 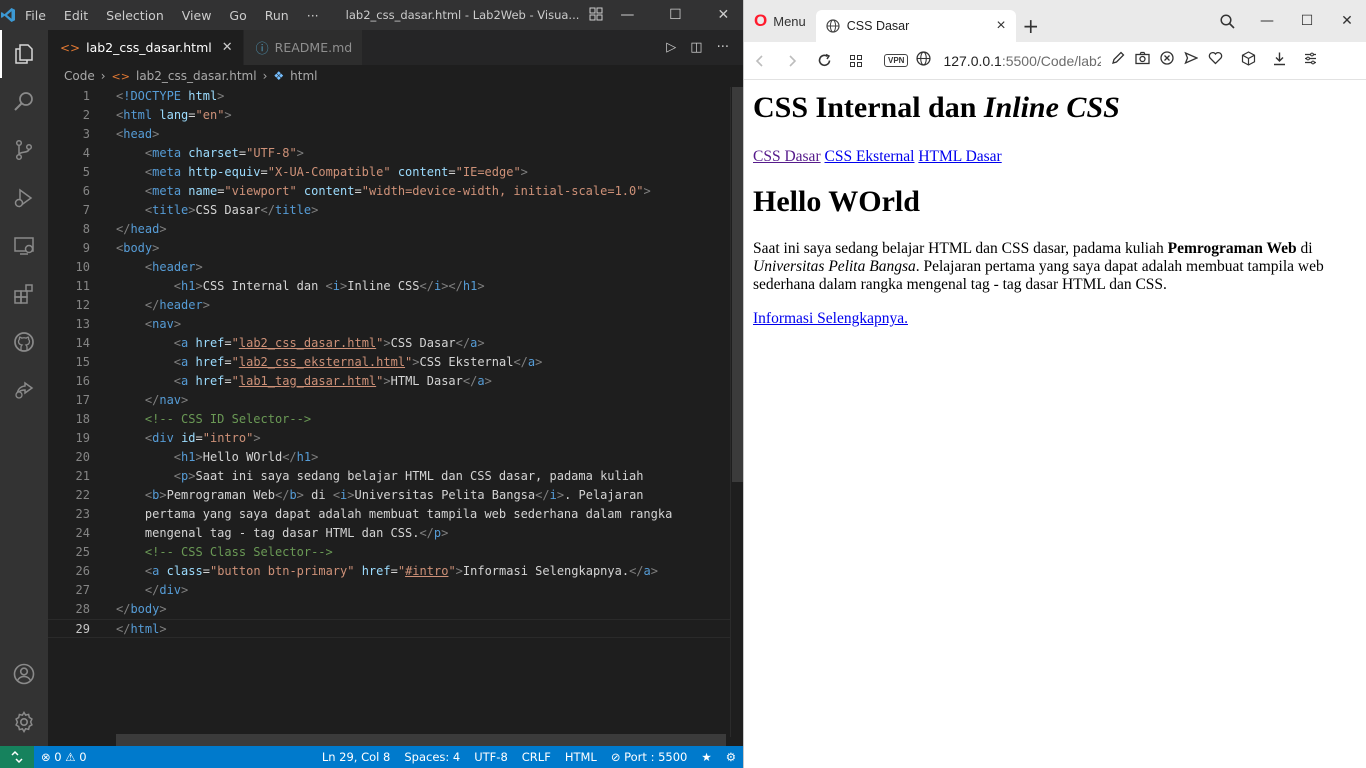 I want to click on browser-tab-close-icon: ×, so click(x=1000, y=26).